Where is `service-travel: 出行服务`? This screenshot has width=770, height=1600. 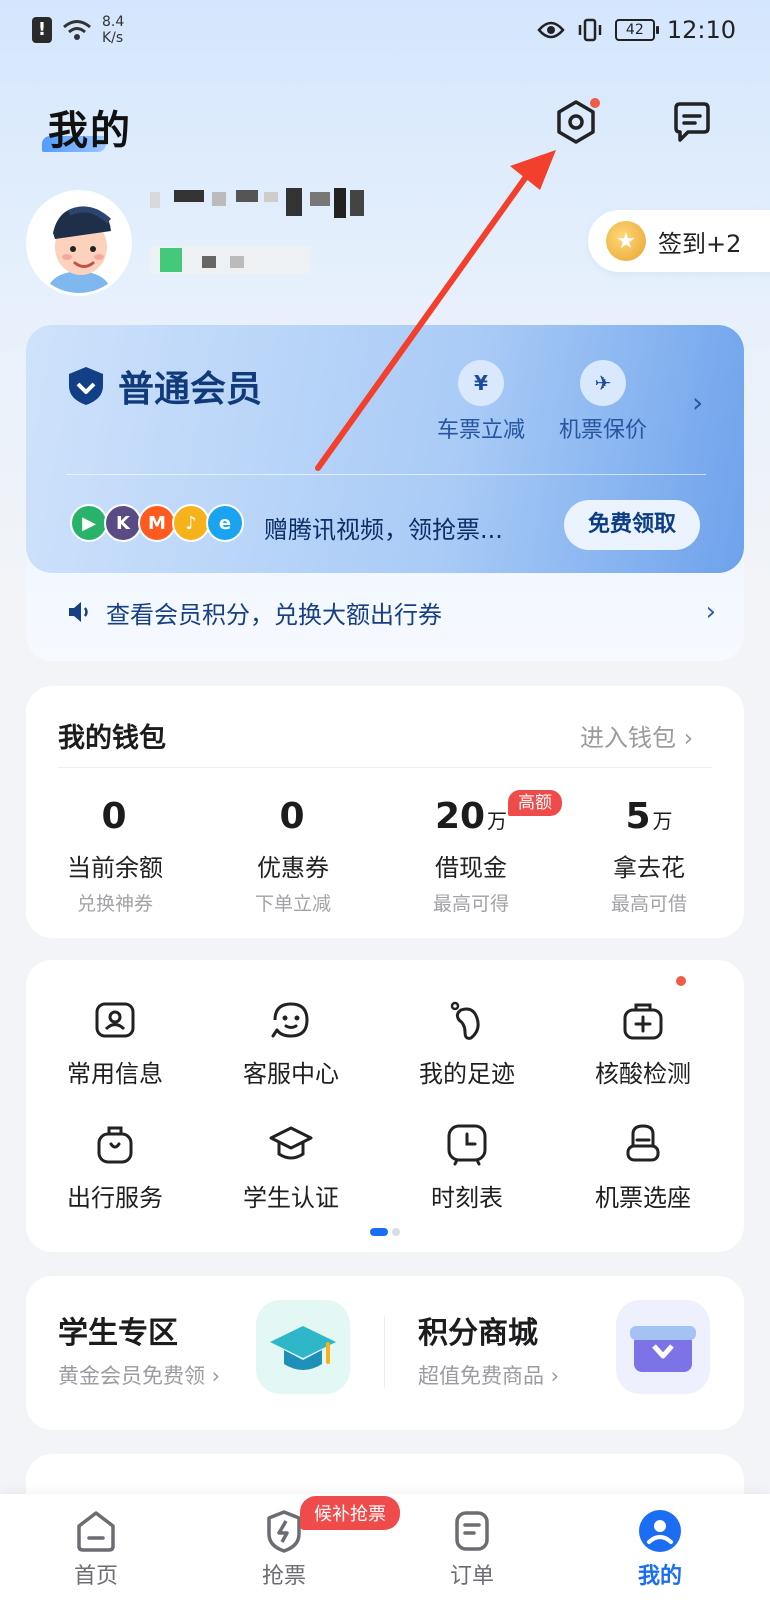 service-travel: 出行服务 is located at coordinates (115, 1166).